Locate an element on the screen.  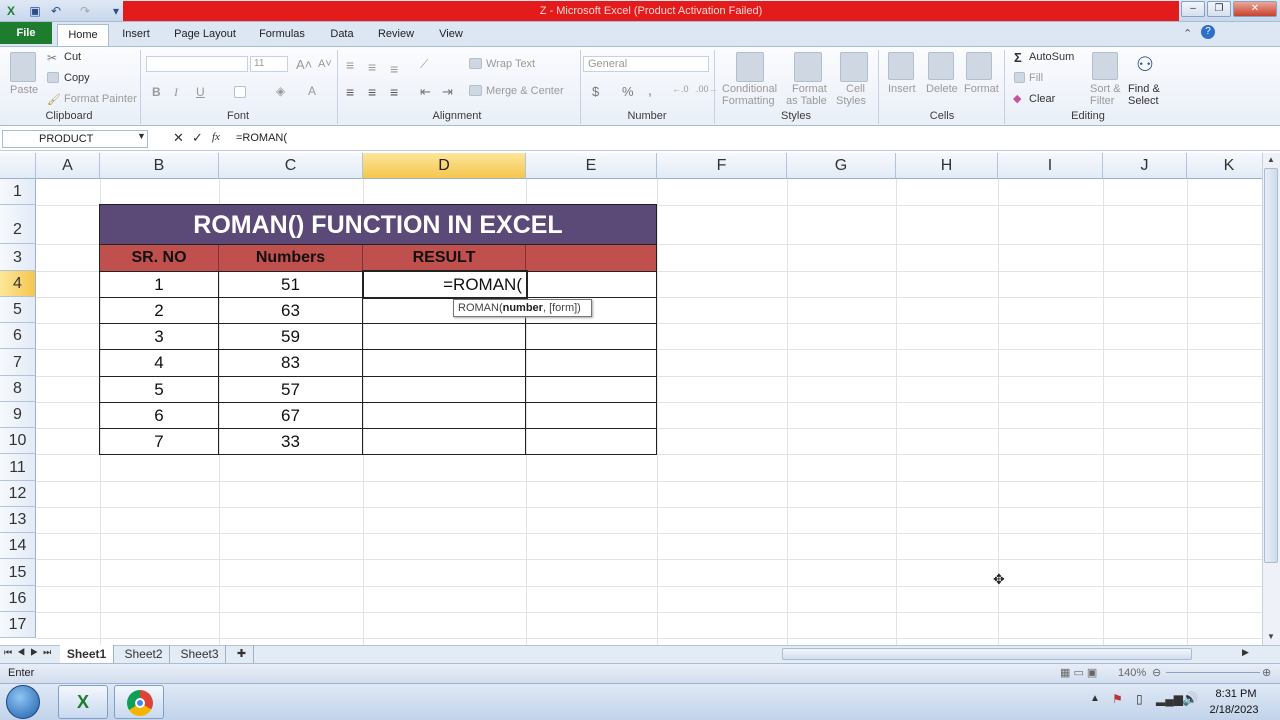
align-right-icon: ≡ is located at coordinates (394, 92).